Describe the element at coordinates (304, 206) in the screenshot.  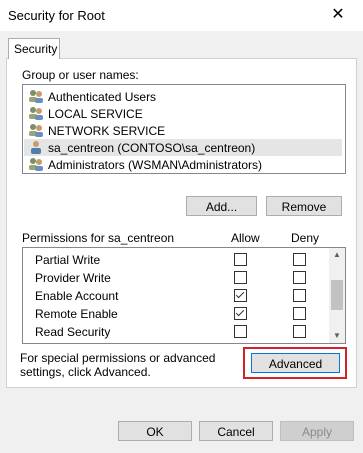
I see `remove-button: Remove` at that location.